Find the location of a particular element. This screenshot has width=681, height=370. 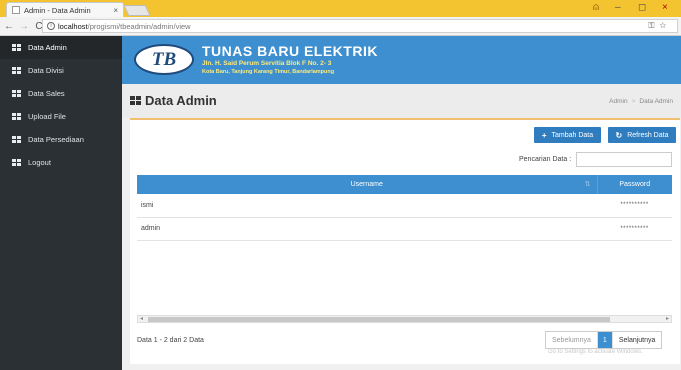

breadcrumb-data-admin: Data Admin is located at coordinates (656, 101).